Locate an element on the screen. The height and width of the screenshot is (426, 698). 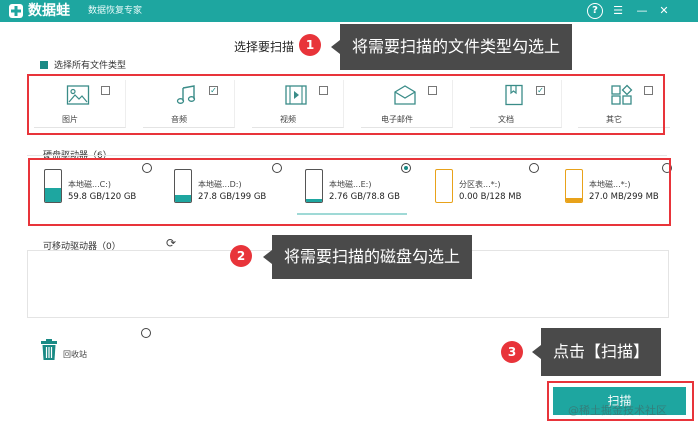
recycle-radio is located at coordinates (146, 333).